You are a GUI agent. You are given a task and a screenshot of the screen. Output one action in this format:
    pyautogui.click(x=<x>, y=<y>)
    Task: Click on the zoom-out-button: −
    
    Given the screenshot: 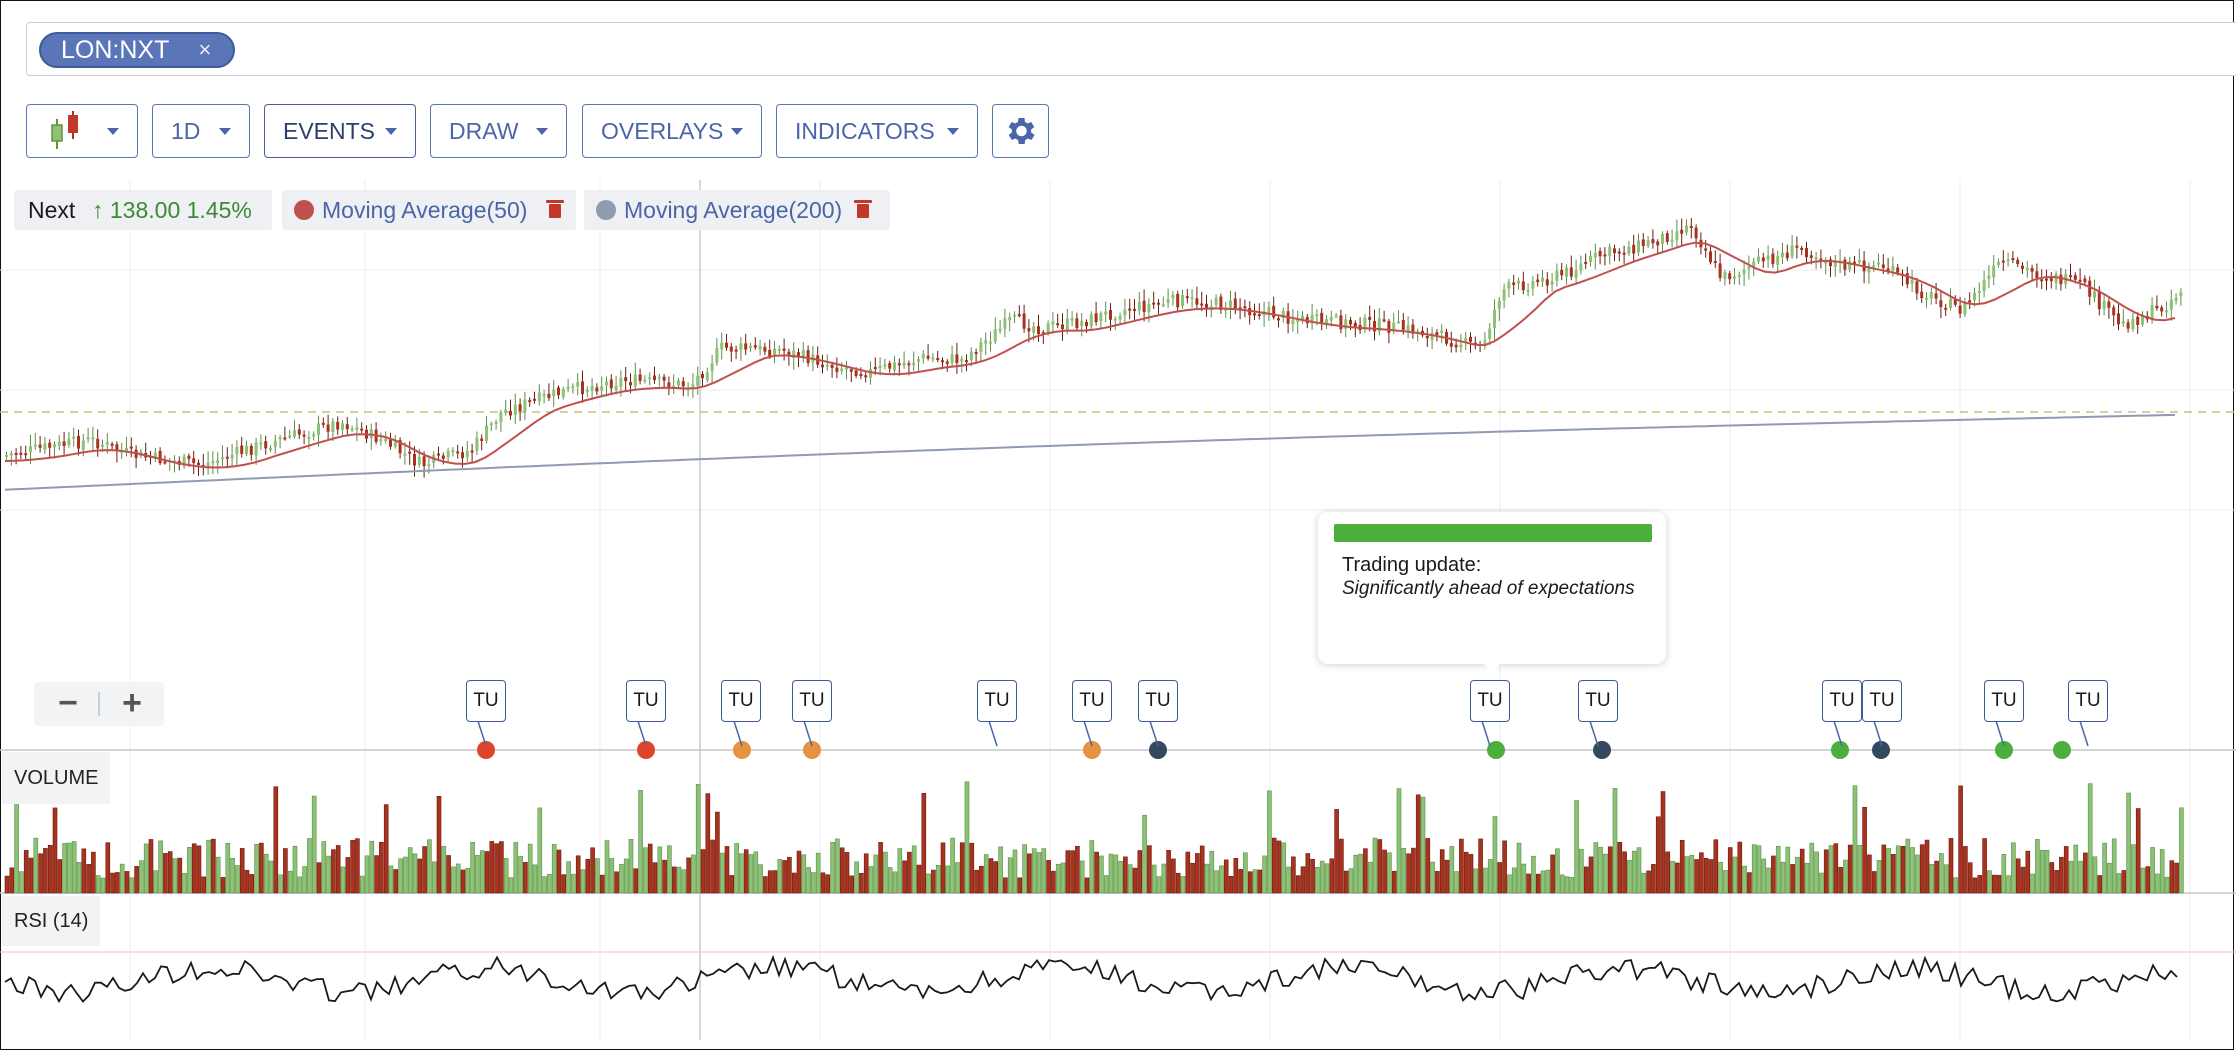 What is the action you would take?
    pyautogui.click(x=68, y=704)
    